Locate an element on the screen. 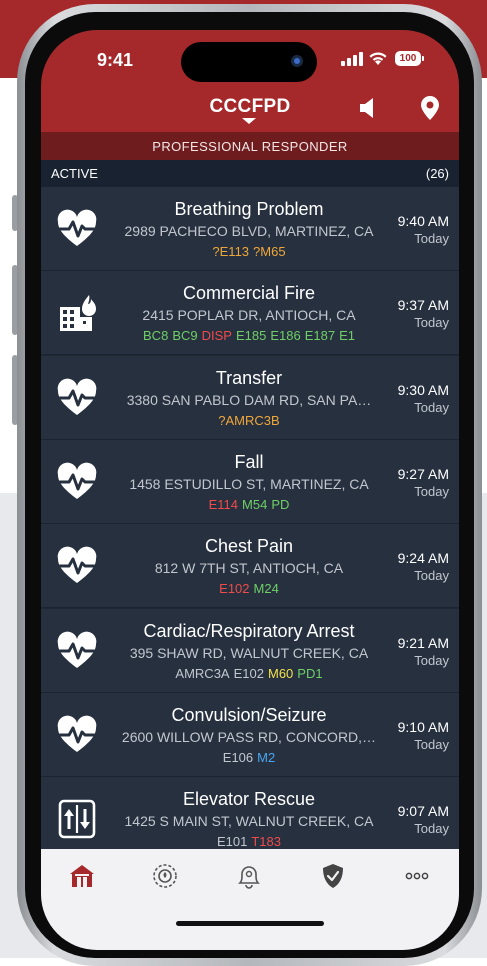 This screenshot has width=487, height=966. unit-tag: T183 is located at coordinates (266, 841).